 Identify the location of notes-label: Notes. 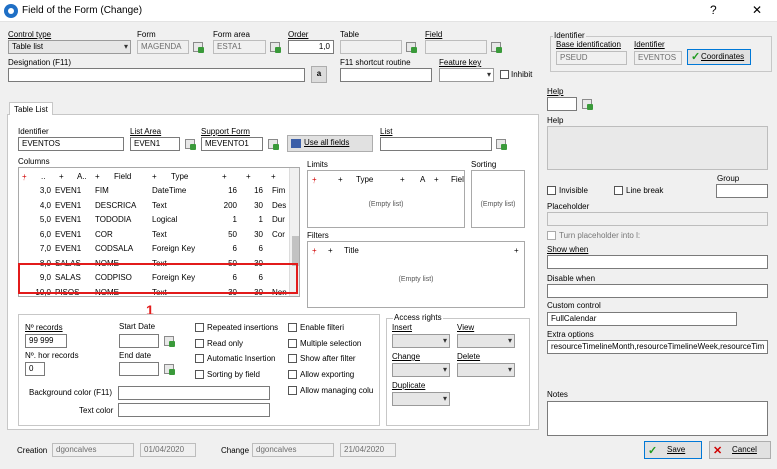
(557, 394).